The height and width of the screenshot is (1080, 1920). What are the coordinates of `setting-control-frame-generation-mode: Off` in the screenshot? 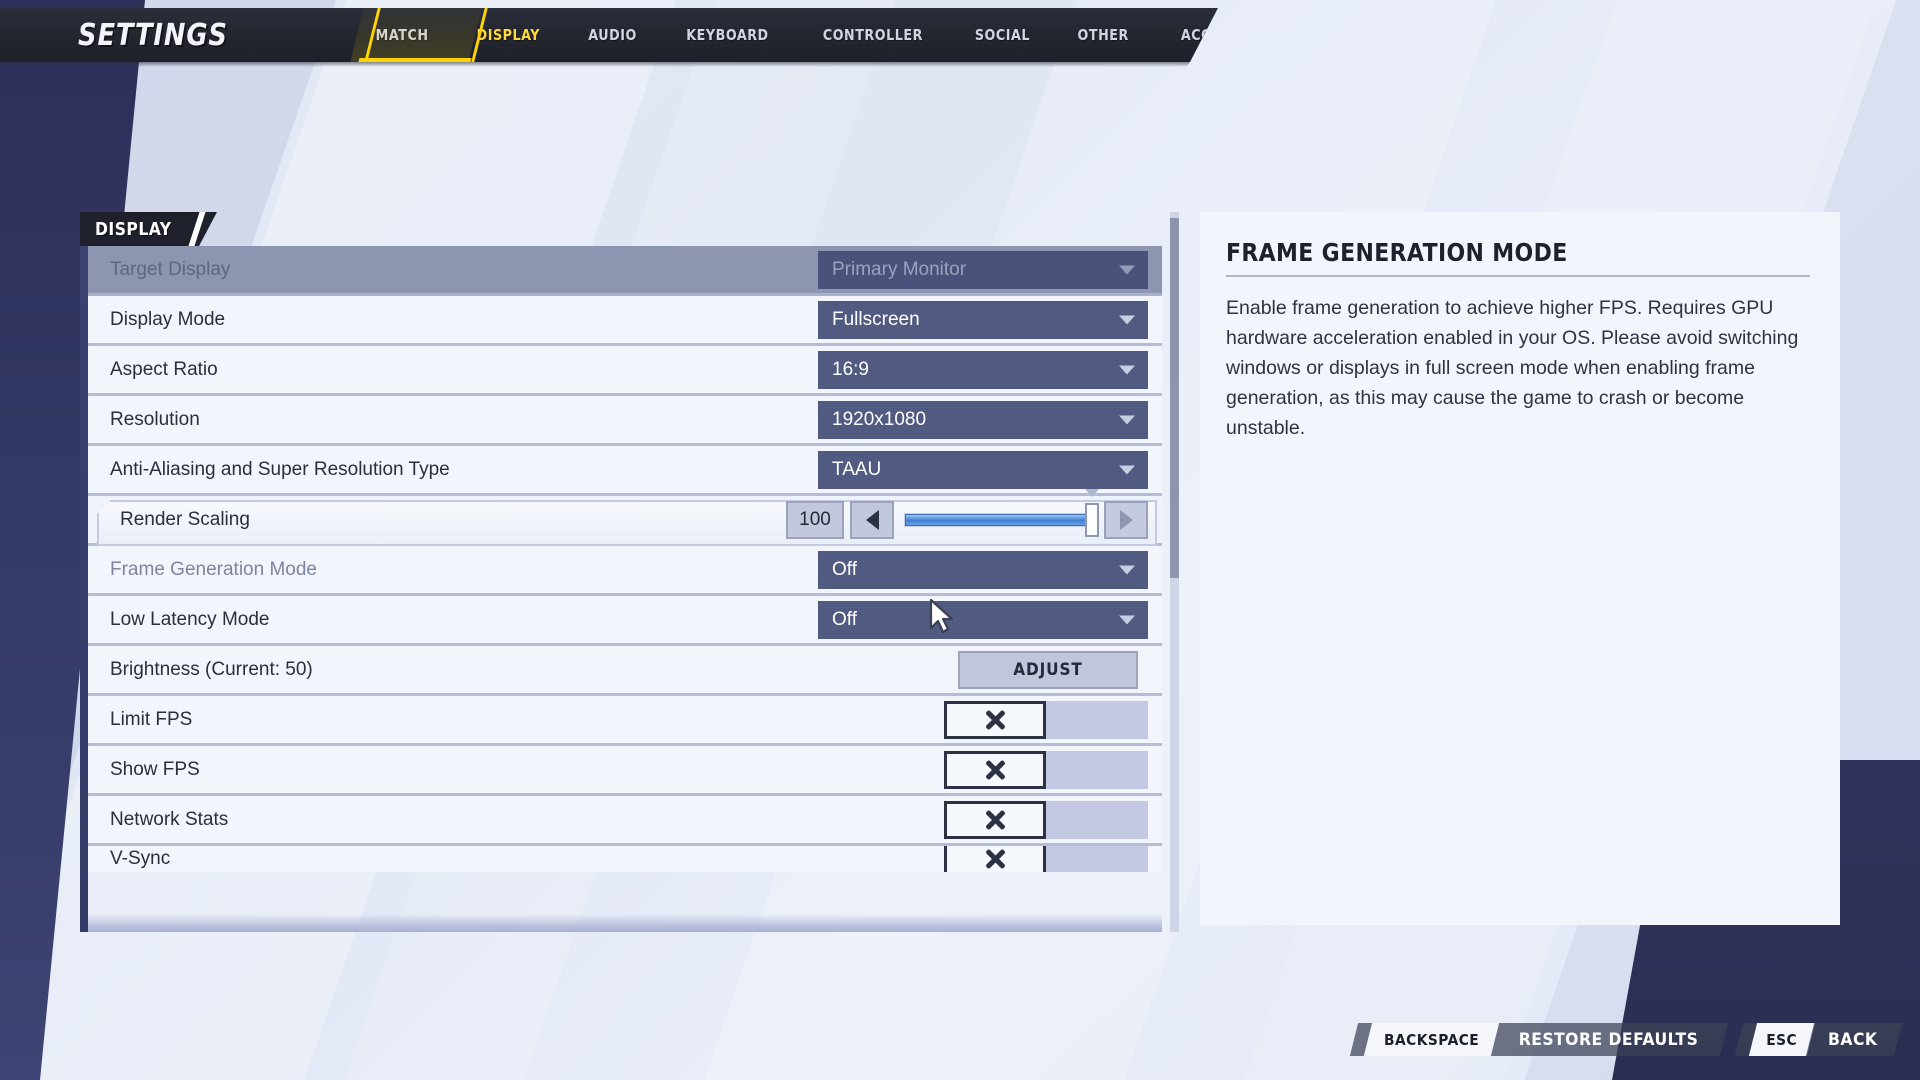 It's located at (983, 569).